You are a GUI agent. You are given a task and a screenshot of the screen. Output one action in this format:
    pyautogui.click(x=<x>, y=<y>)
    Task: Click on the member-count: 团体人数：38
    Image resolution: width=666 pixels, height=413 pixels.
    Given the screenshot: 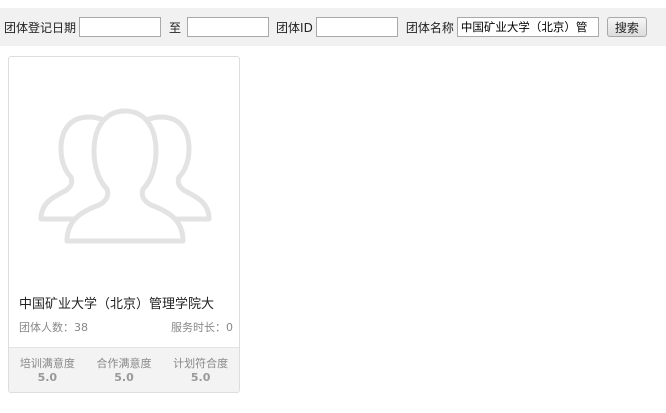 What is the action you would take?
    pyautogui.click(x=53, y=327)
    